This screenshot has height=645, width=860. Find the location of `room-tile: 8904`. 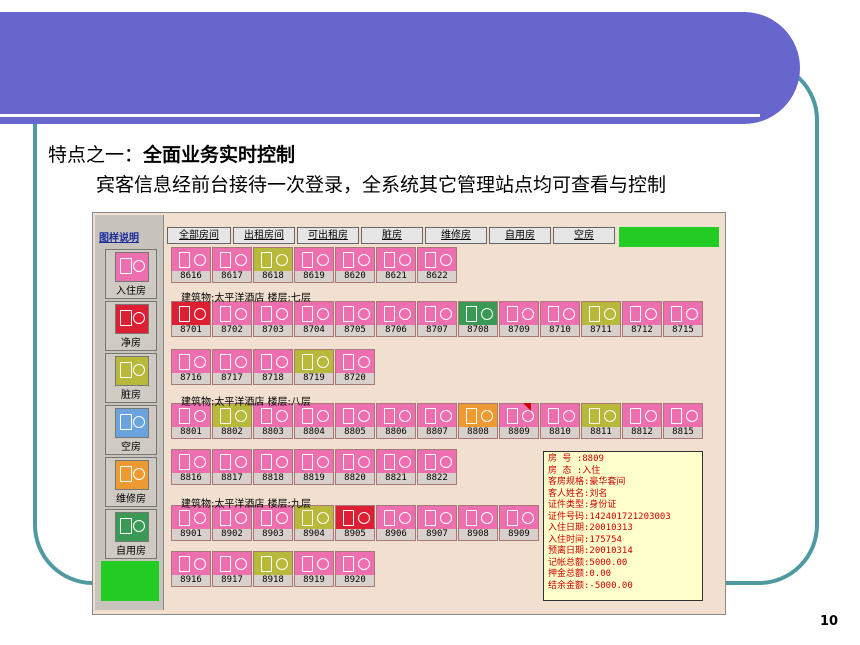

room-tile: 8904 is located at coordinates (314, 523).